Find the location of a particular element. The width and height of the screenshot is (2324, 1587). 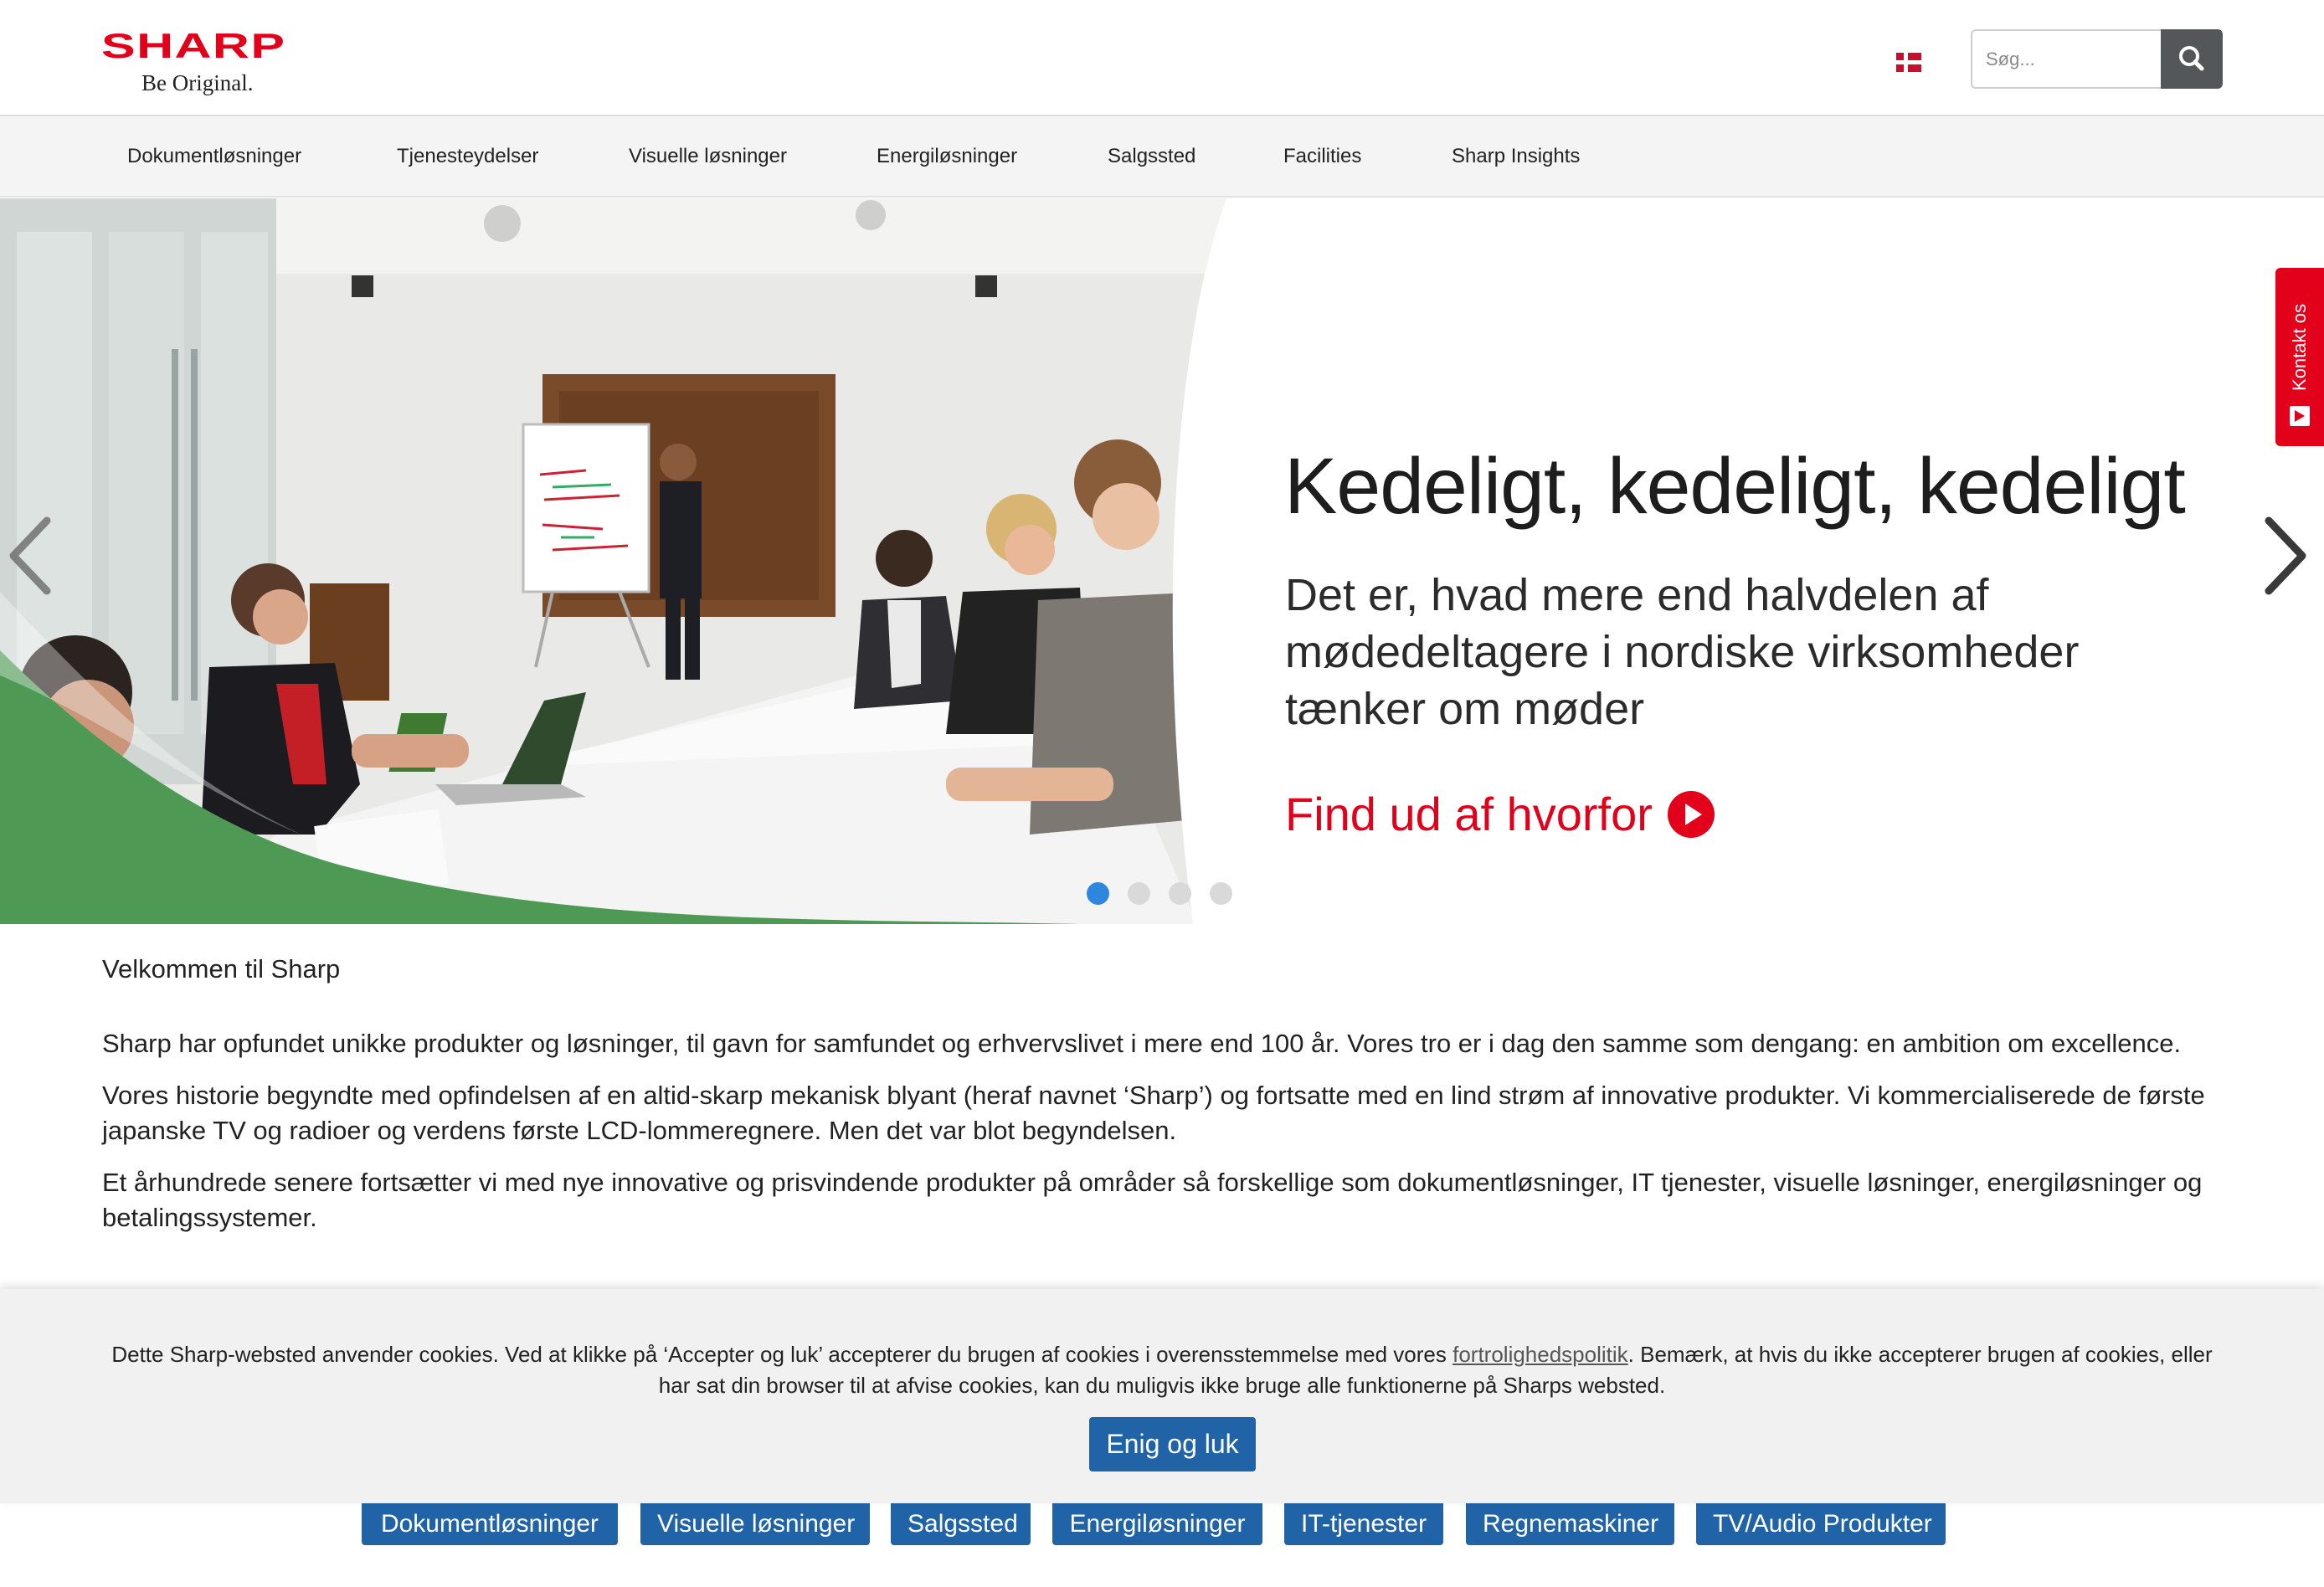

search-input is located at coordinates (2066, 59).